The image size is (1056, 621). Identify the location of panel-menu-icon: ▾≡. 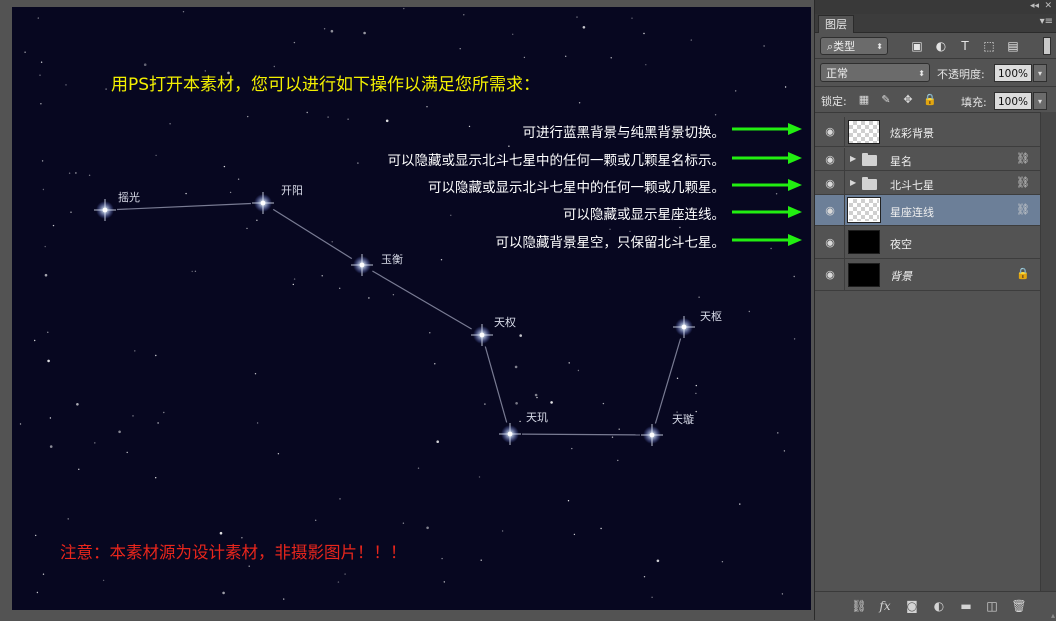
(1046, 21).